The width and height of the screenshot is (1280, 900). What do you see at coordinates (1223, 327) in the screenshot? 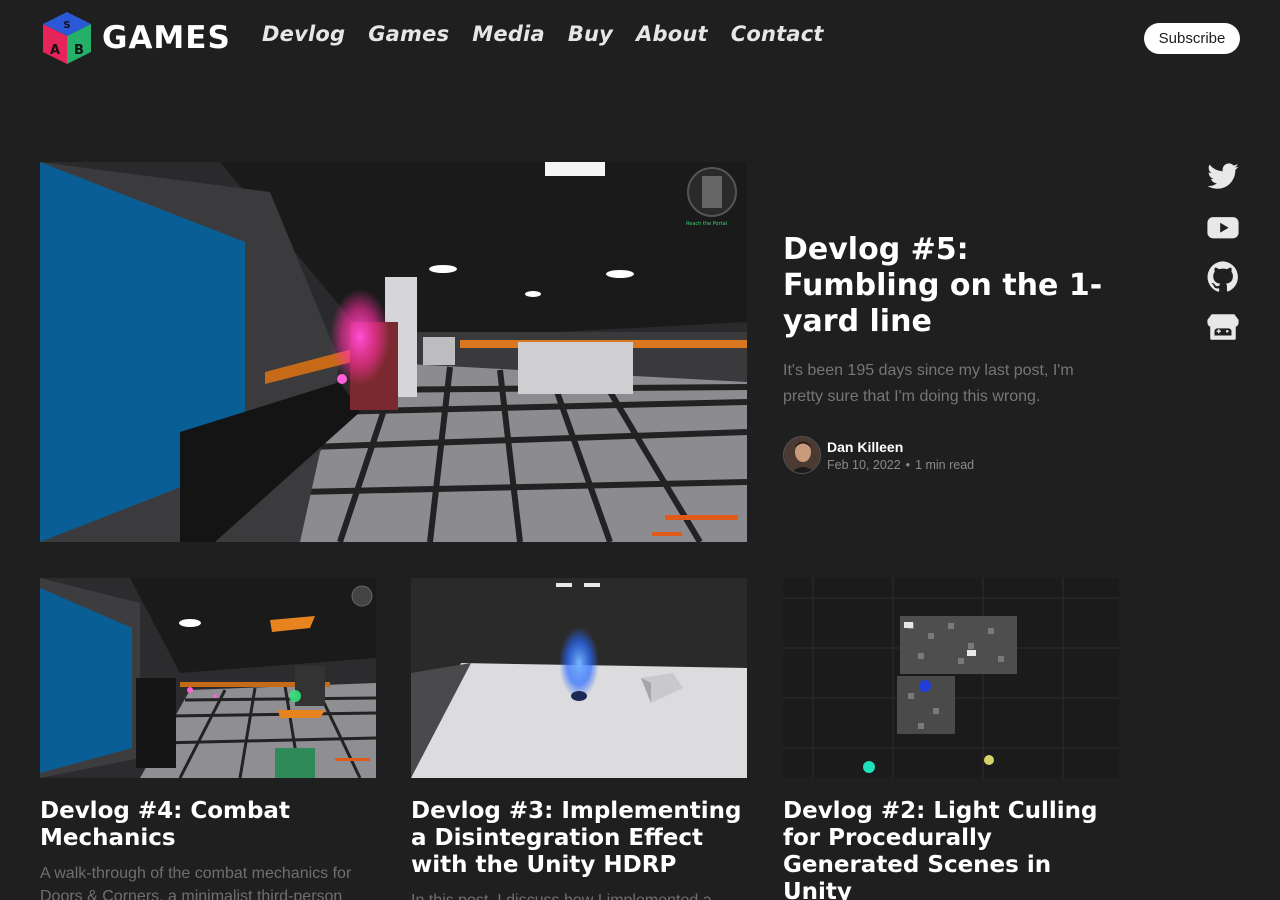
I see `itchio-icon` at bounding box center [1223, 327].